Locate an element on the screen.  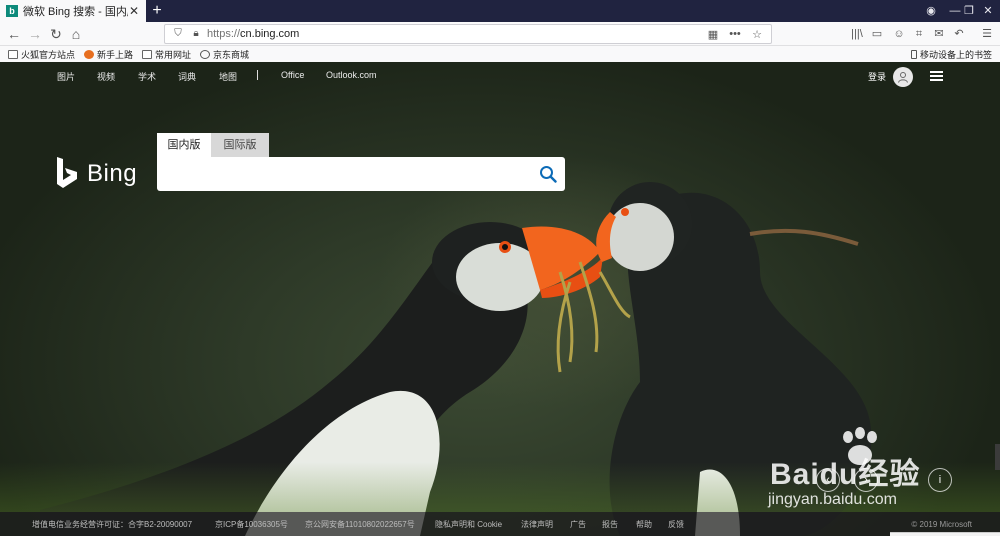
footer-privacy: 隐私声明和 Cookie is located at coordinates (468, 524).